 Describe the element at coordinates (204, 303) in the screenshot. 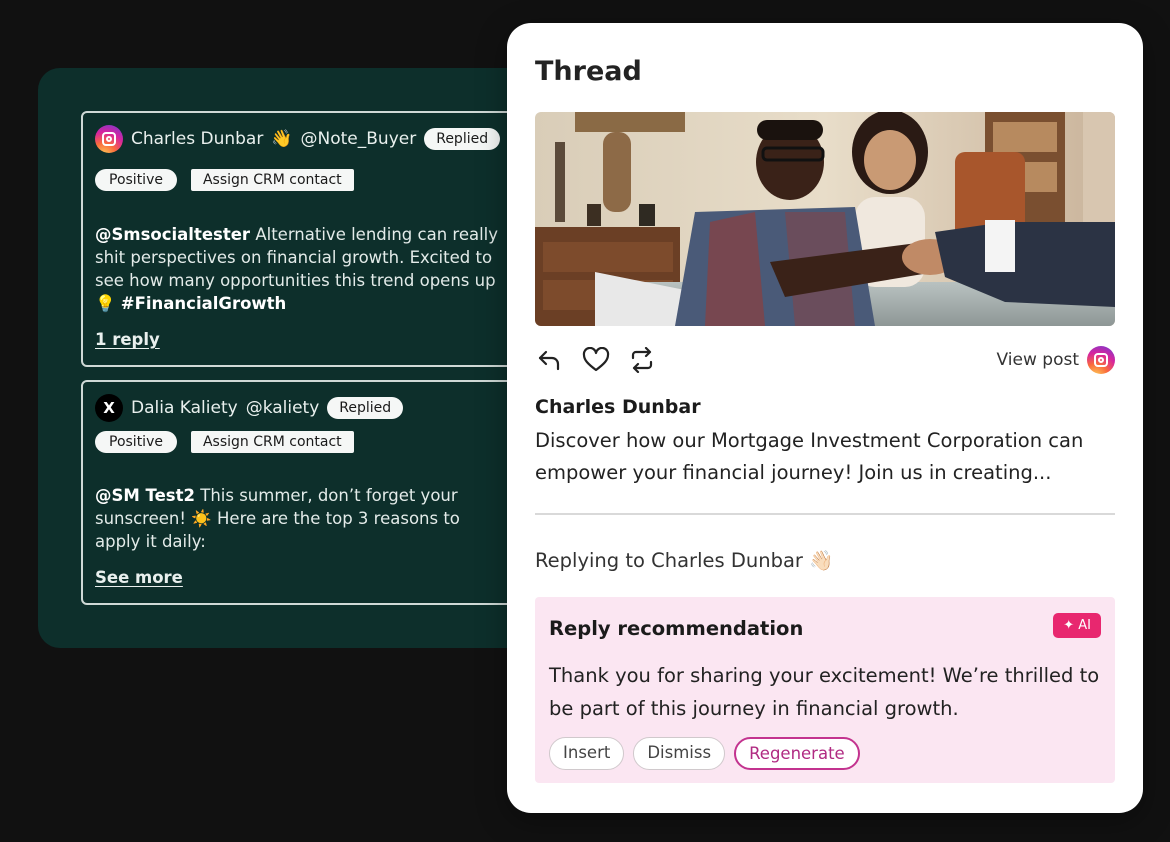

I see `hashtag: #FinancialGrowth` at that location.